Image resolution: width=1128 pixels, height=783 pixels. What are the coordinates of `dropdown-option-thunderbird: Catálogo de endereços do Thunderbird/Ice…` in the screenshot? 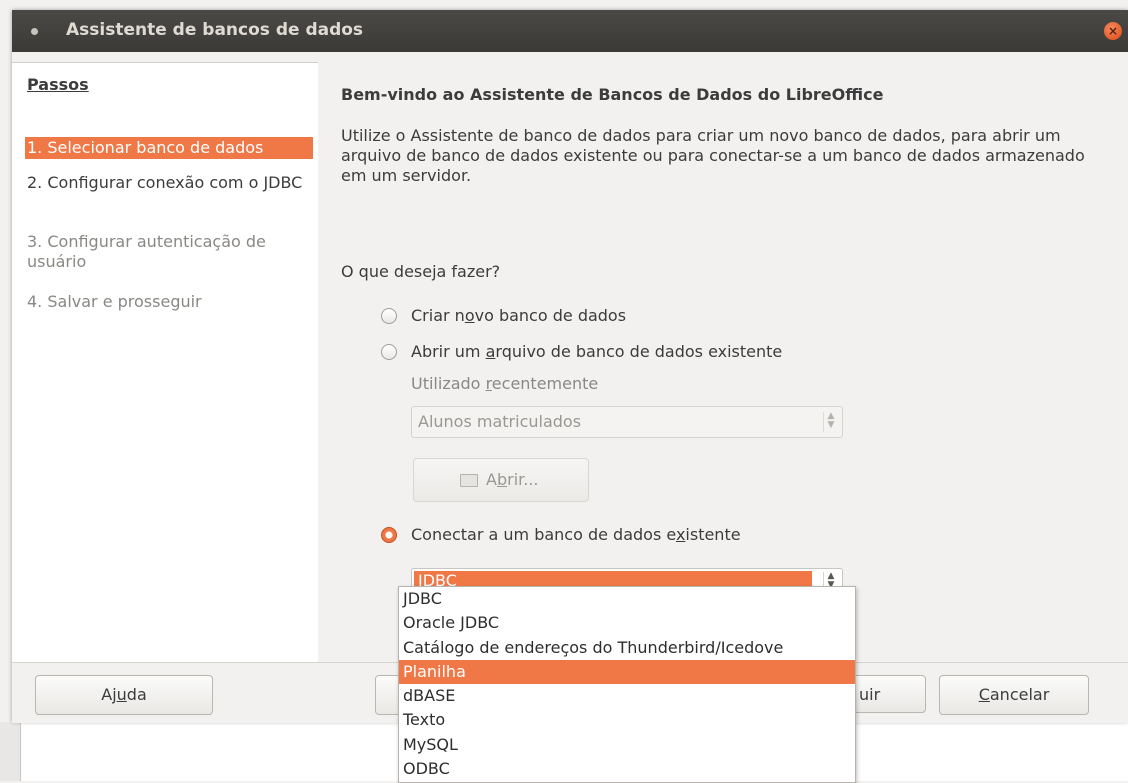 It's located at (627, 648).